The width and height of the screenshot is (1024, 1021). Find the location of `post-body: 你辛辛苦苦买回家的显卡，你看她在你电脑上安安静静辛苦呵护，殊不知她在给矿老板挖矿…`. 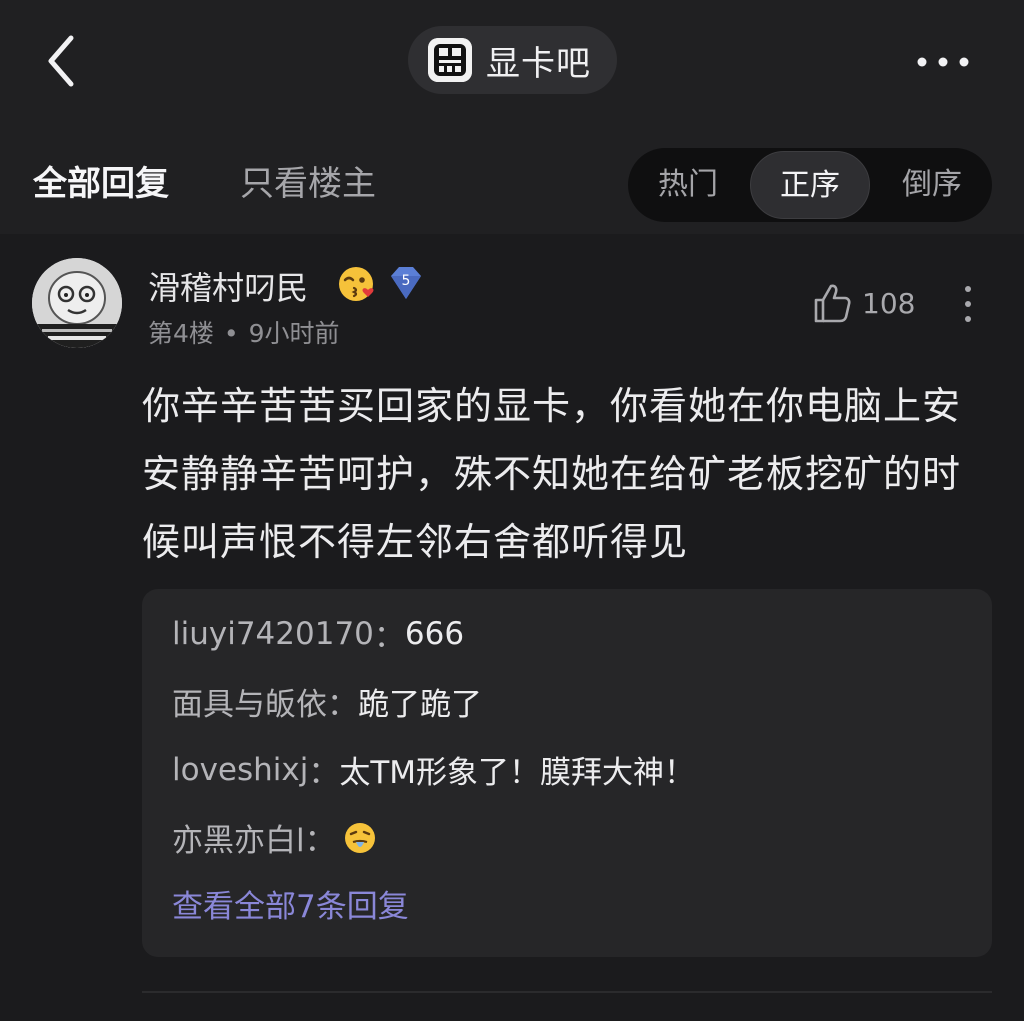

post-body: 你辛辛苦苦买回家的显卡，你看她在你电脑上安安静静辛苦呵护，殊不知她在给矿老板挖矿… is located at coordinates (552, 474).